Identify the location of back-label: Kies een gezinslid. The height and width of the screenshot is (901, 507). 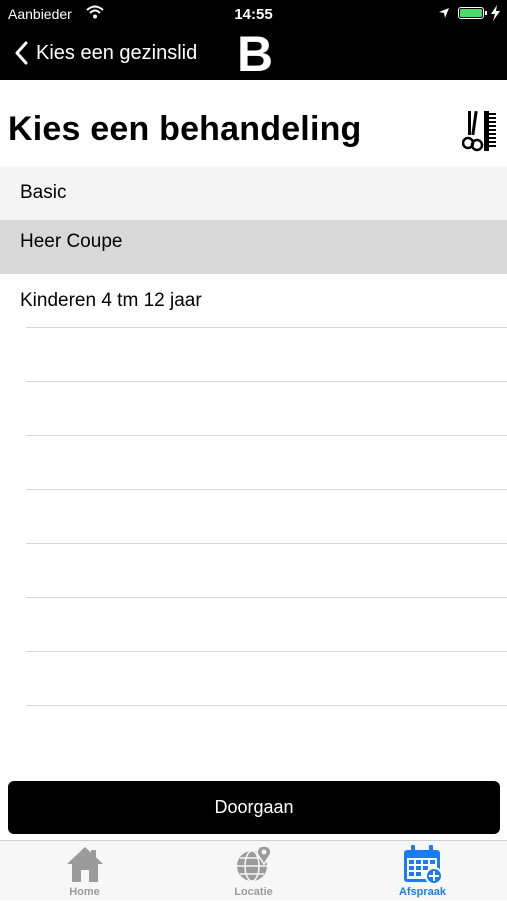
(117, 52).